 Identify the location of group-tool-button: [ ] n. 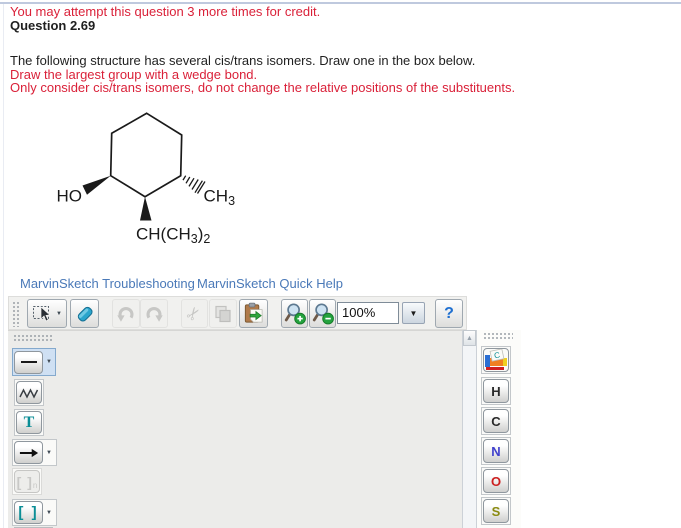
(27, 481).